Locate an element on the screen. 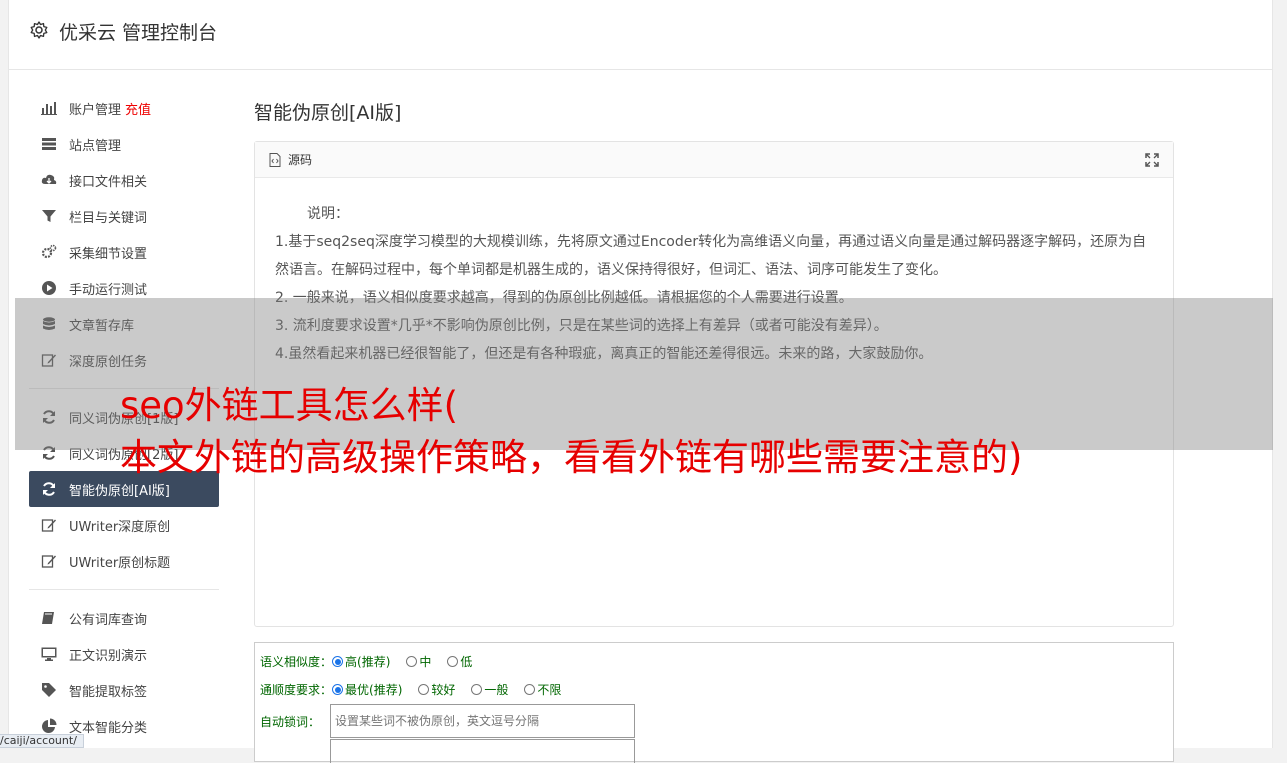 This screenshot has height=763, width=1287. similarity-row: 语义相似度： 高(推荐) 中 低 is located at coordinates (374, 661).